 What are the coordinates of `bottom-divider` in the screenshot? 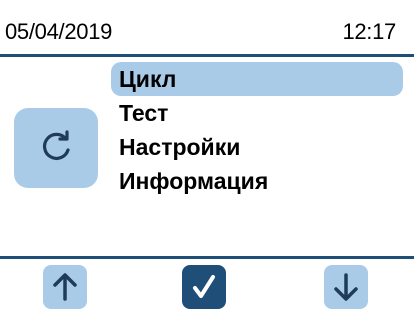 It's located at (207, 257).